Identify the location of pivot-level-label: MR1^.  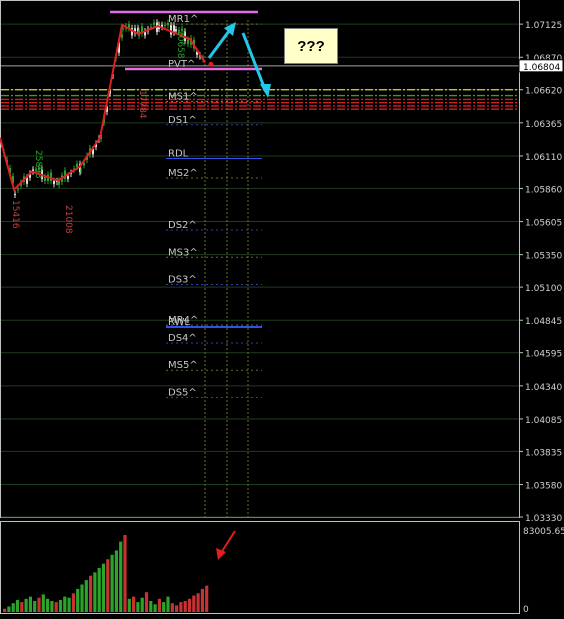
(183, 19).